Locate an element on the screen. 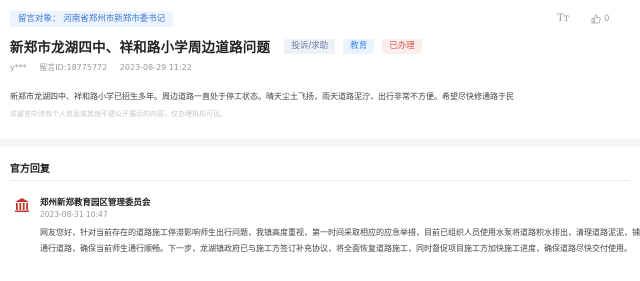 This screenshot has width=640, height=281. message-id: 留言ID:18775772 is located at coordinates (73, 67).